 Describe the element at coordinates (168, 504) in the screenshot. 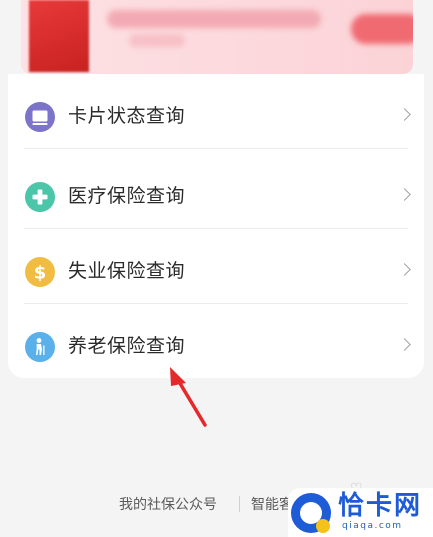

I see `footer-link-wechat-account: 我的社保公众号` at that location.